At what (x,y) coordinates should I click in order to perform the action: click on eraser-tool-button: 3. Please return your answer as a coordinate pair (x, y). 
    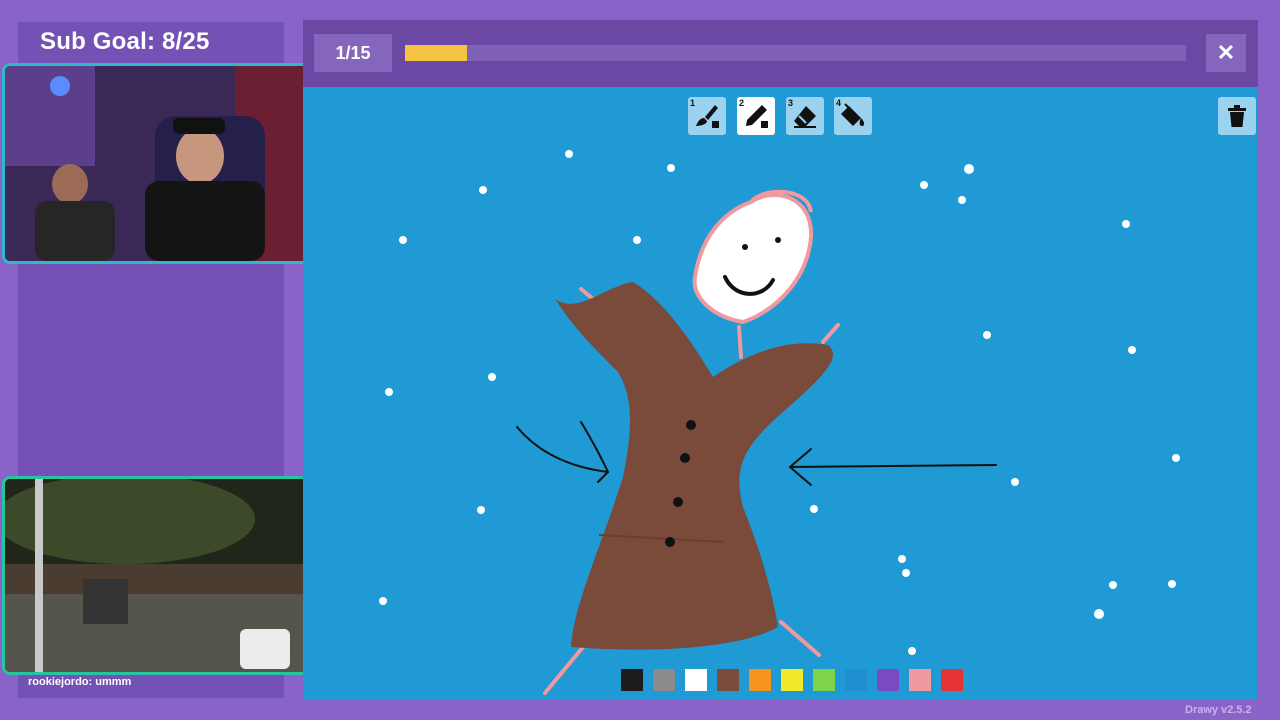
    Looking at the image, I should click on (805, 116).